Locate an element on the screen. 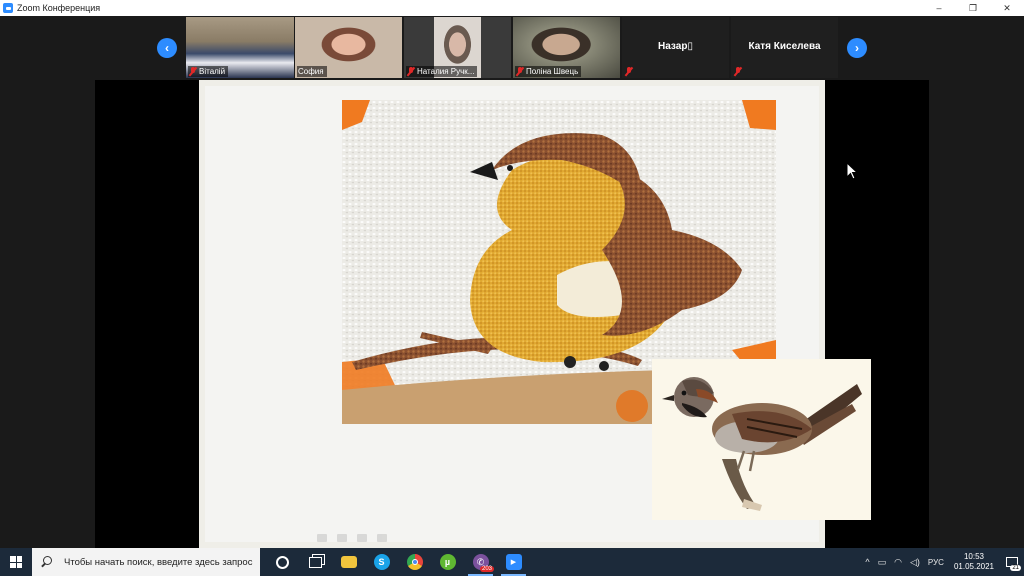  volume-icon: ◁) is located at coordinates (915, 562).